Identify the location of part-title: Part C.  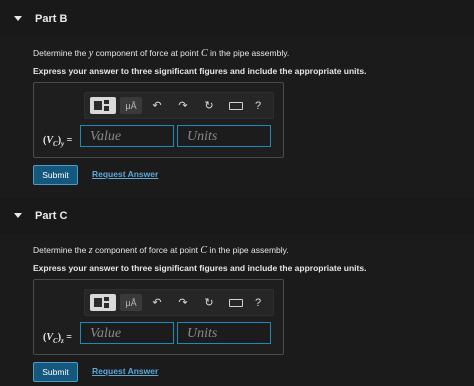
(51, 216).